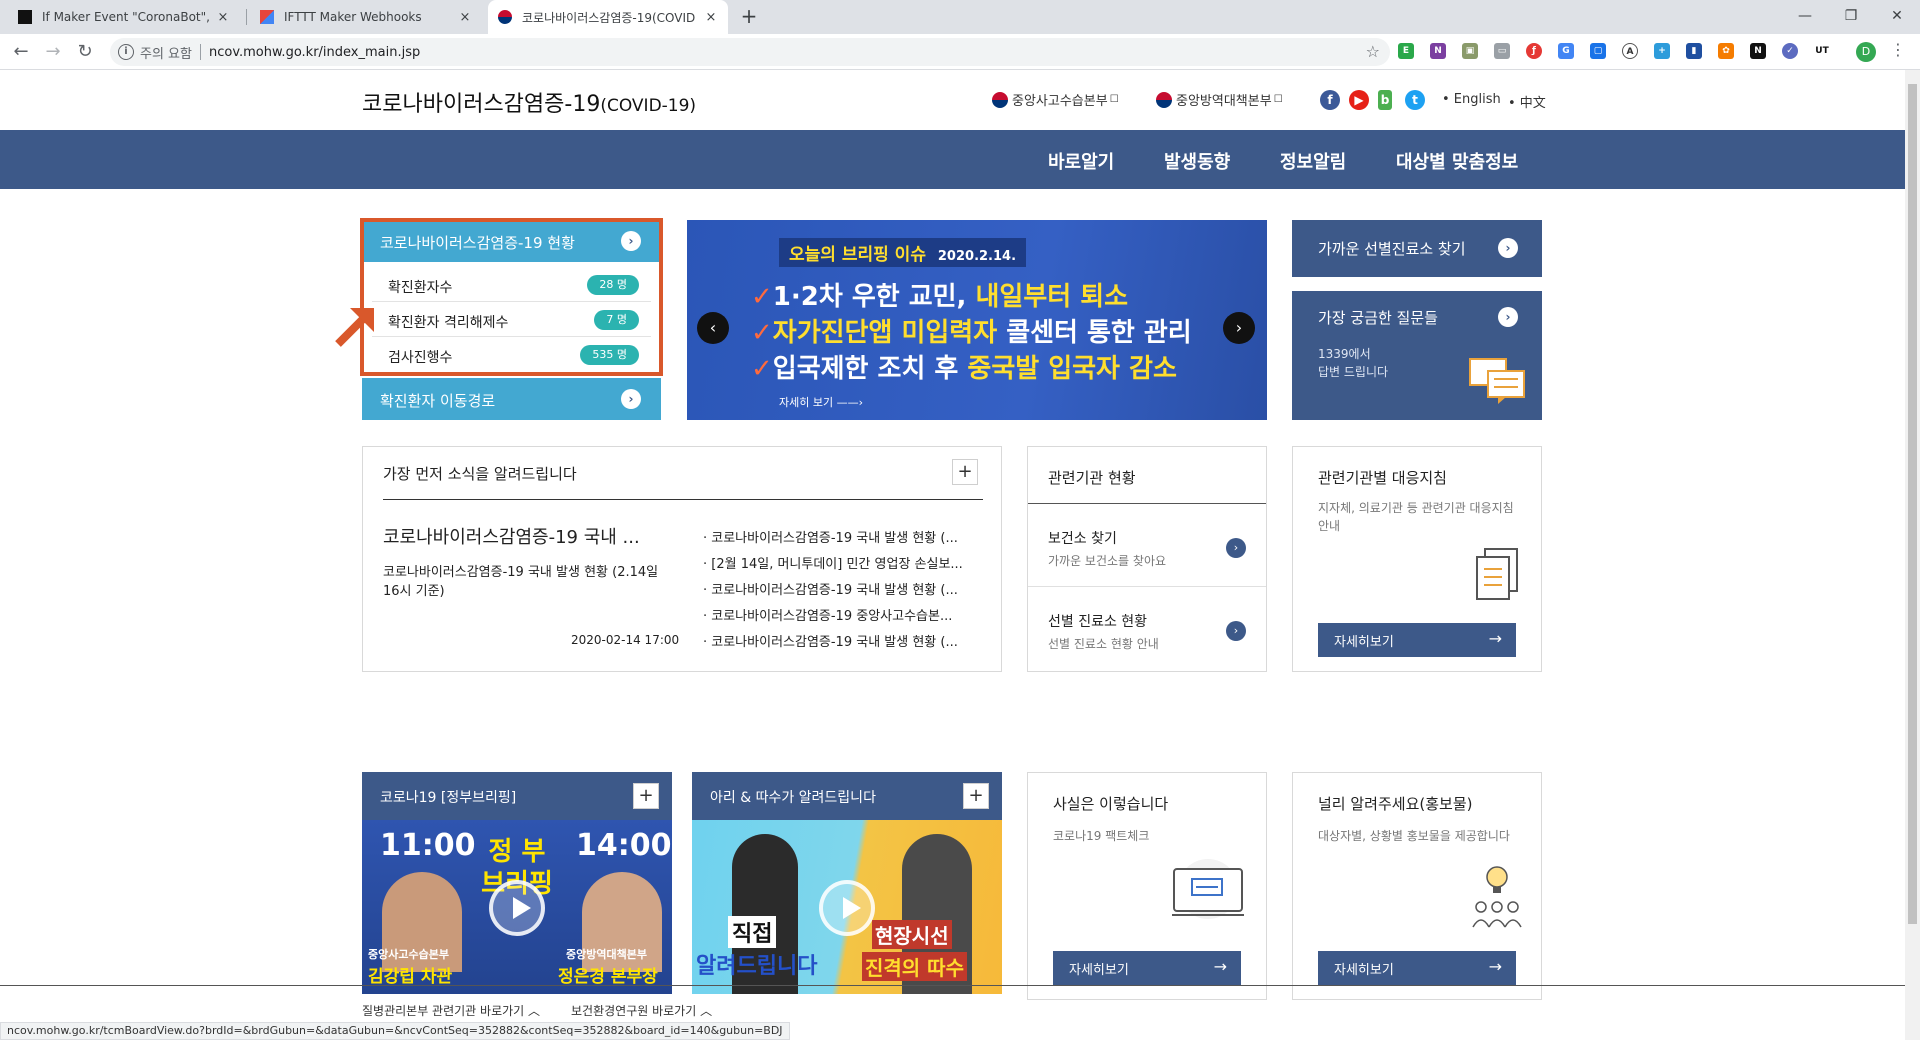  Describe the element at coordinates (965, 472) in the screenshot. I see `news-more-button: +` at that location.